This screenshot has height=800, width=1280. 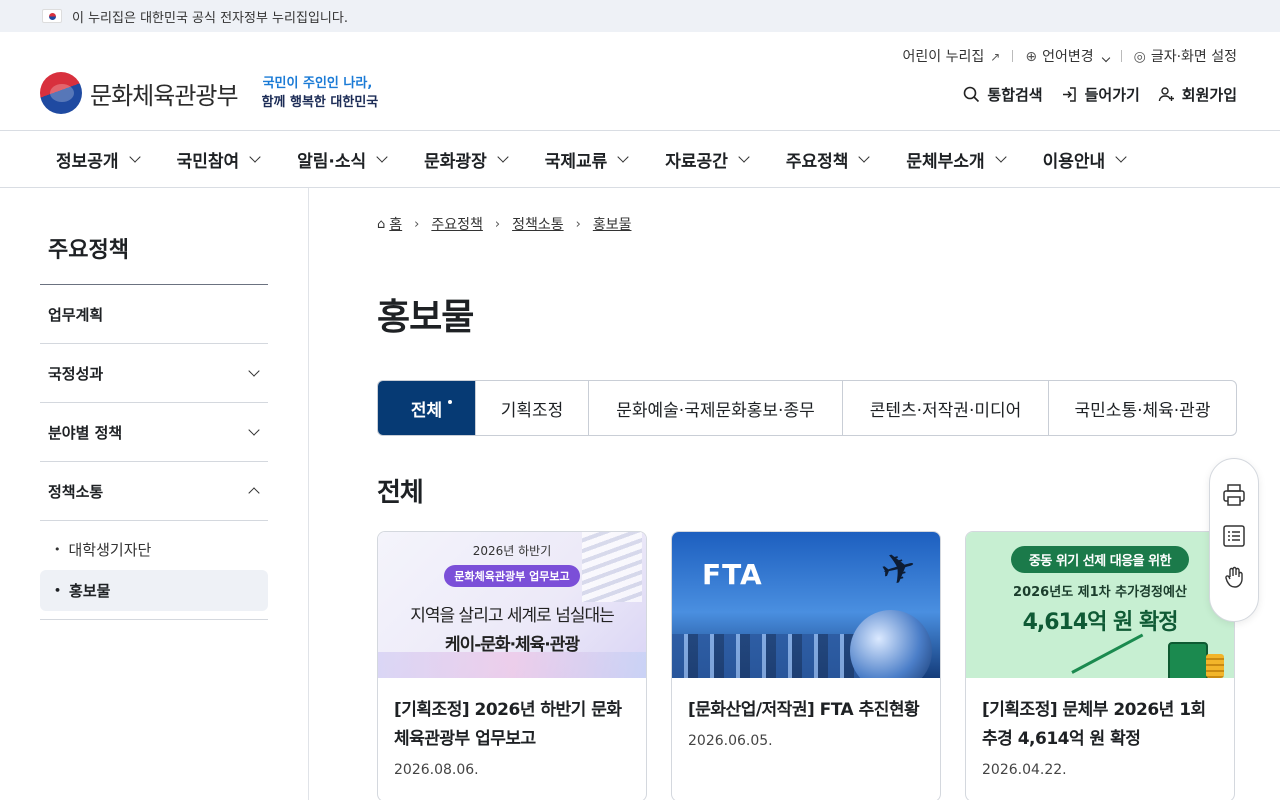 What do you see at coordinates (538, 224) in the screenshot?
I see `breadcrumb-communication: 정책소통` at bounding box center [538, 224].